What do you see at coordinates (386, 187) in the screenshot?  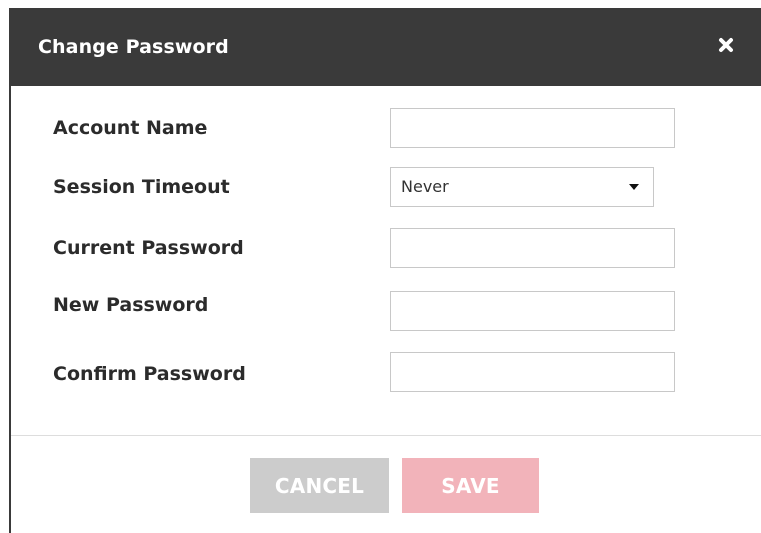 I see `session-timeout-row: Session Timeout Never` at bounding box center [386, 187].